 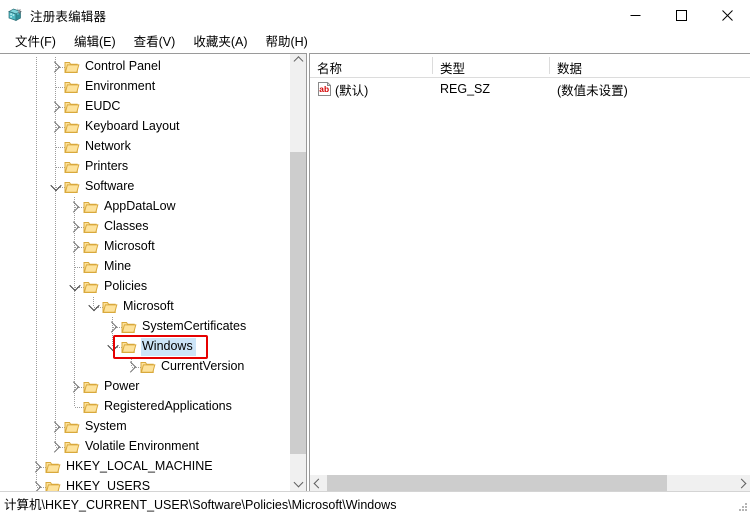 I want to click on scroll-right-arrow-icon, so click(x=741, y=483).